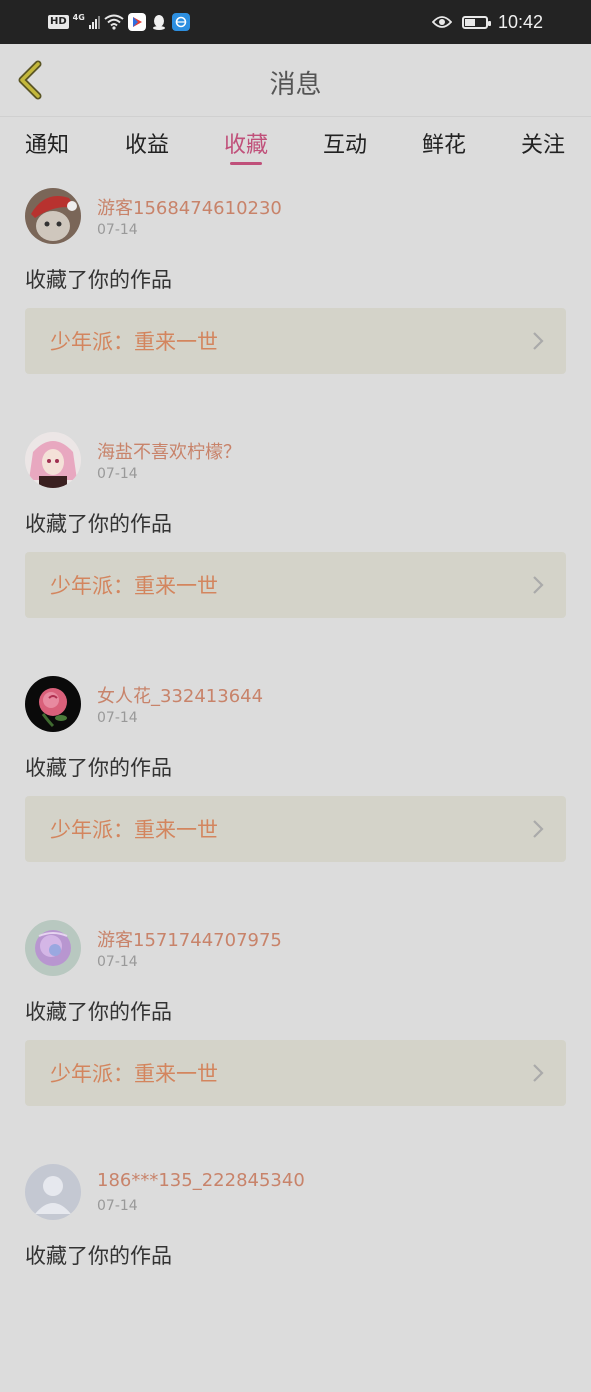  Describe the element at coordinates (295, 85) in the screenshot. I see `page-title: 消息` at that location.